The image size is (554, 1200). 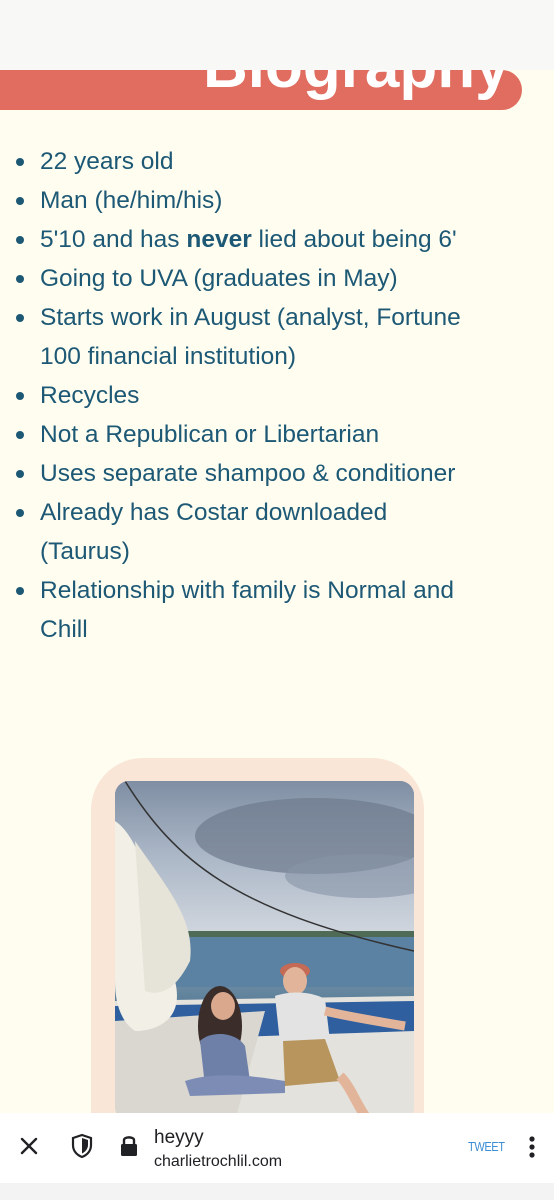 What do you see at coordinates (179, 1137) in the screenshot?
I see `page-title: heyyy` at bounding box center [179, 1137].